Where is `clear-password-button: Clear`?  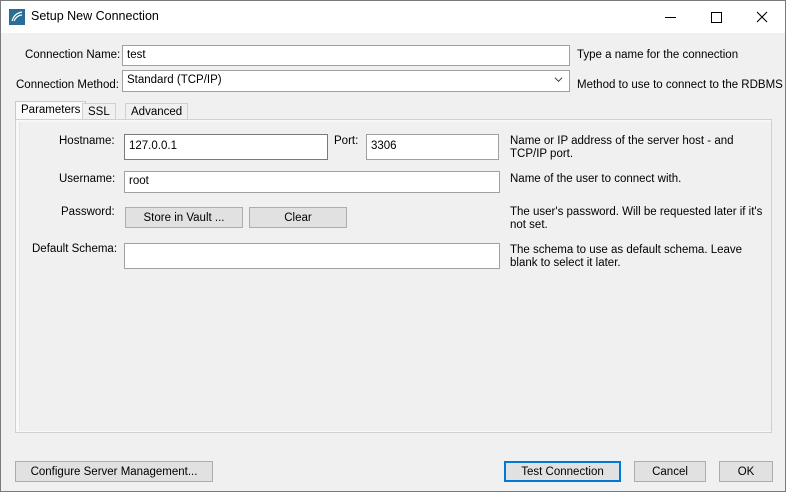
clear-password-button: Clear is located at coordinates (298, 217).